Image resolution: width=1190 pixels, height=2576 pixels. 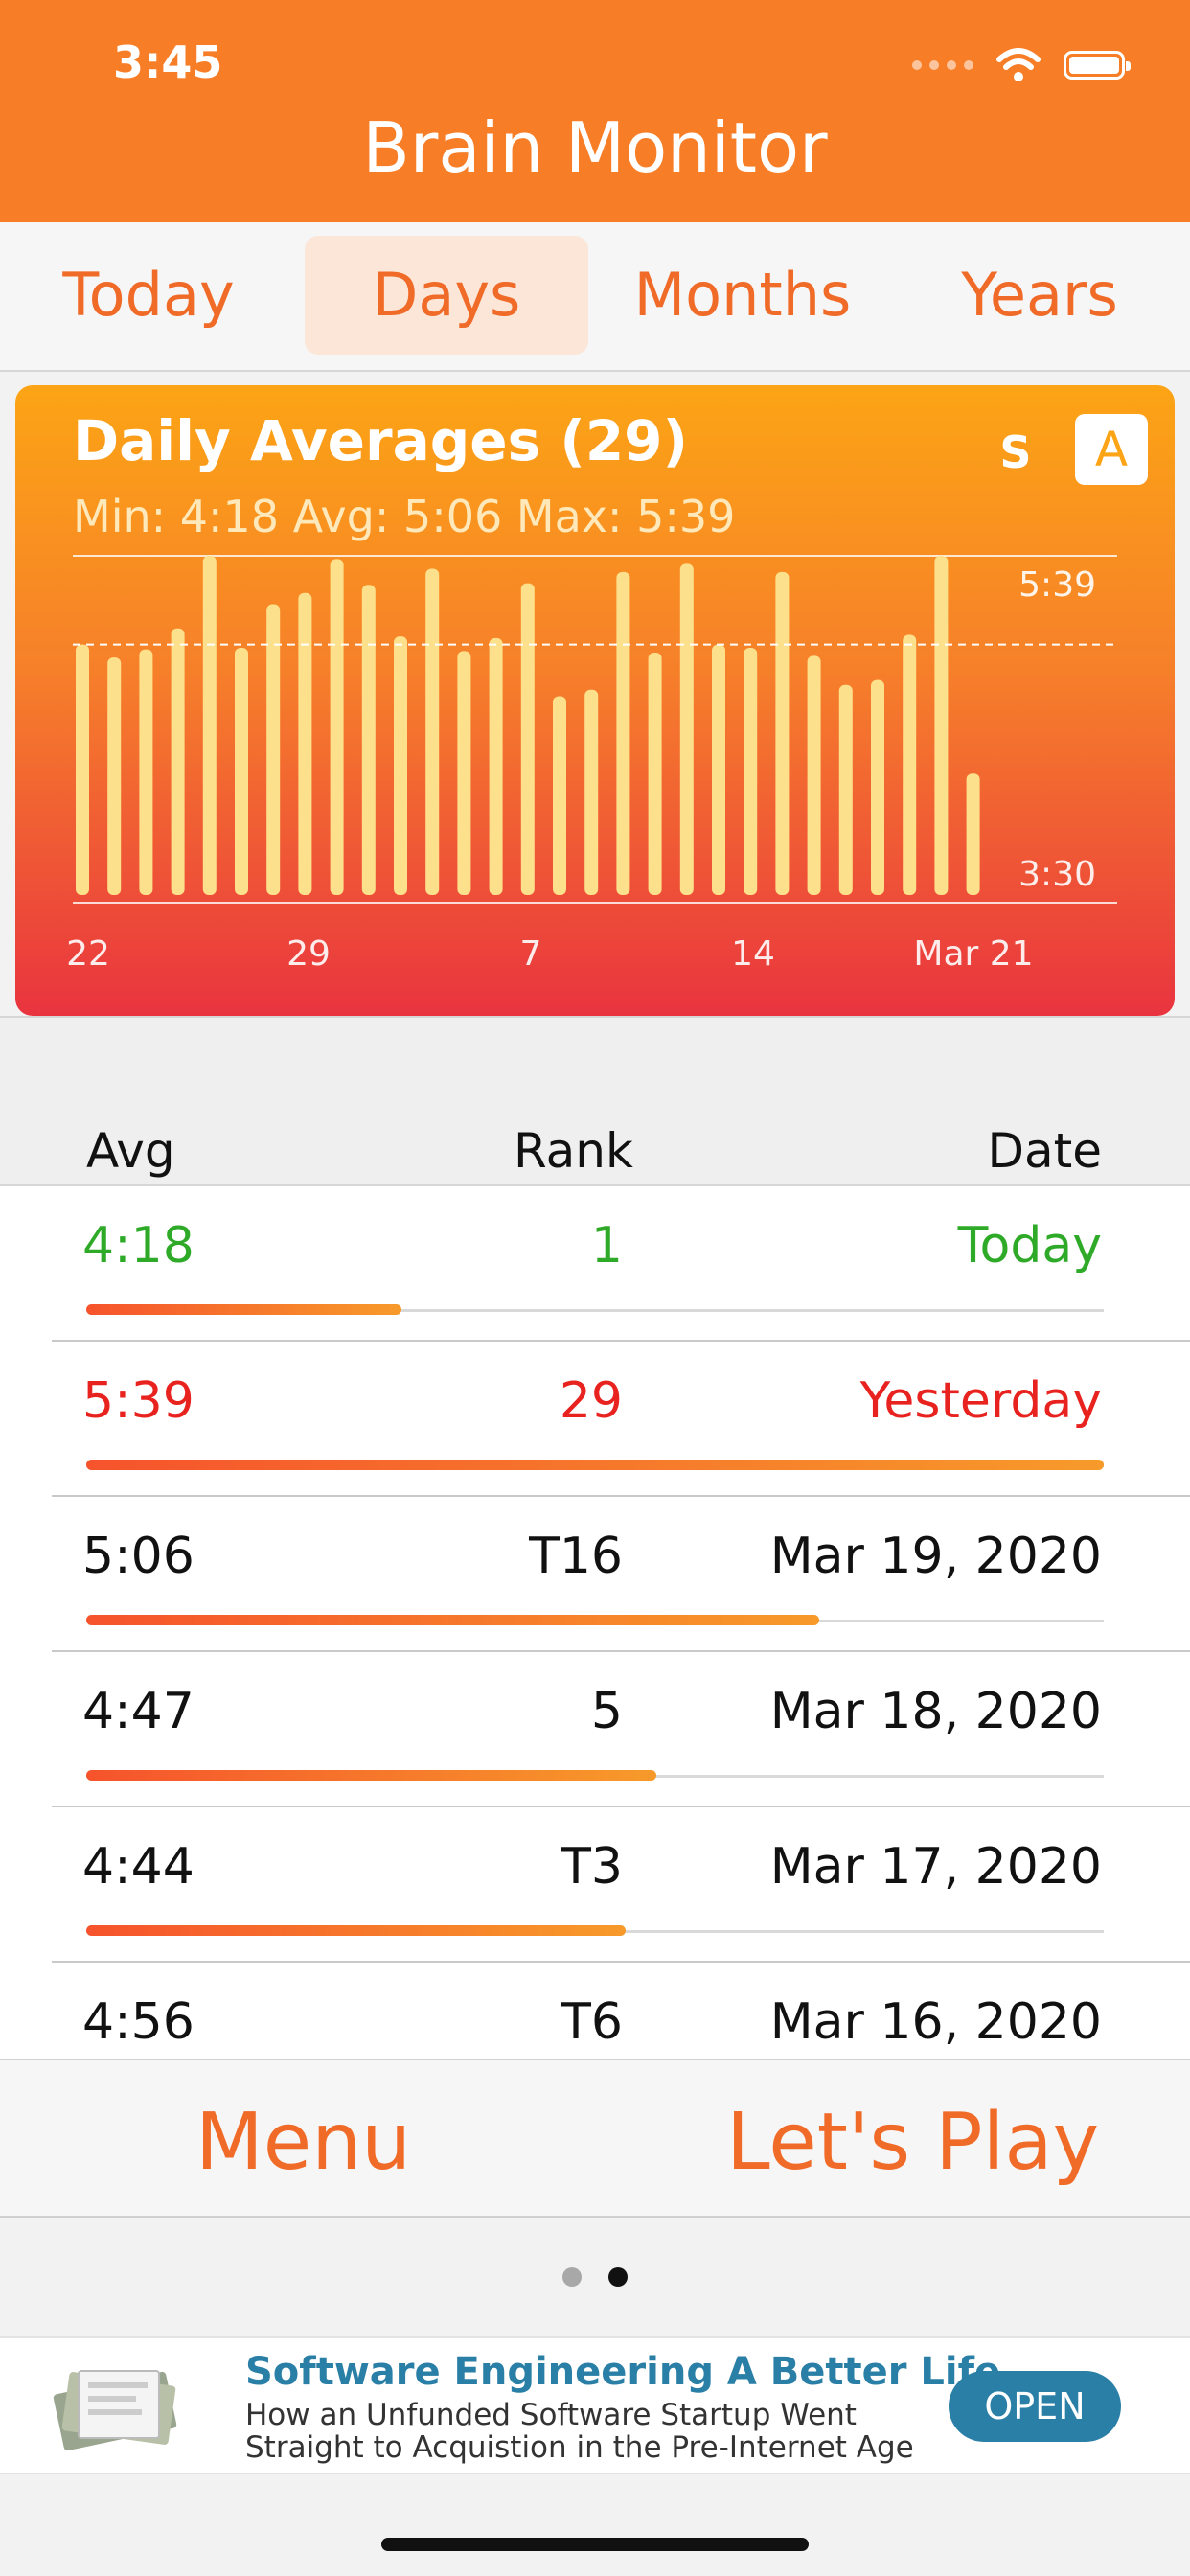 I want to click on row-rank: T16, so click(x=576, y=1556).